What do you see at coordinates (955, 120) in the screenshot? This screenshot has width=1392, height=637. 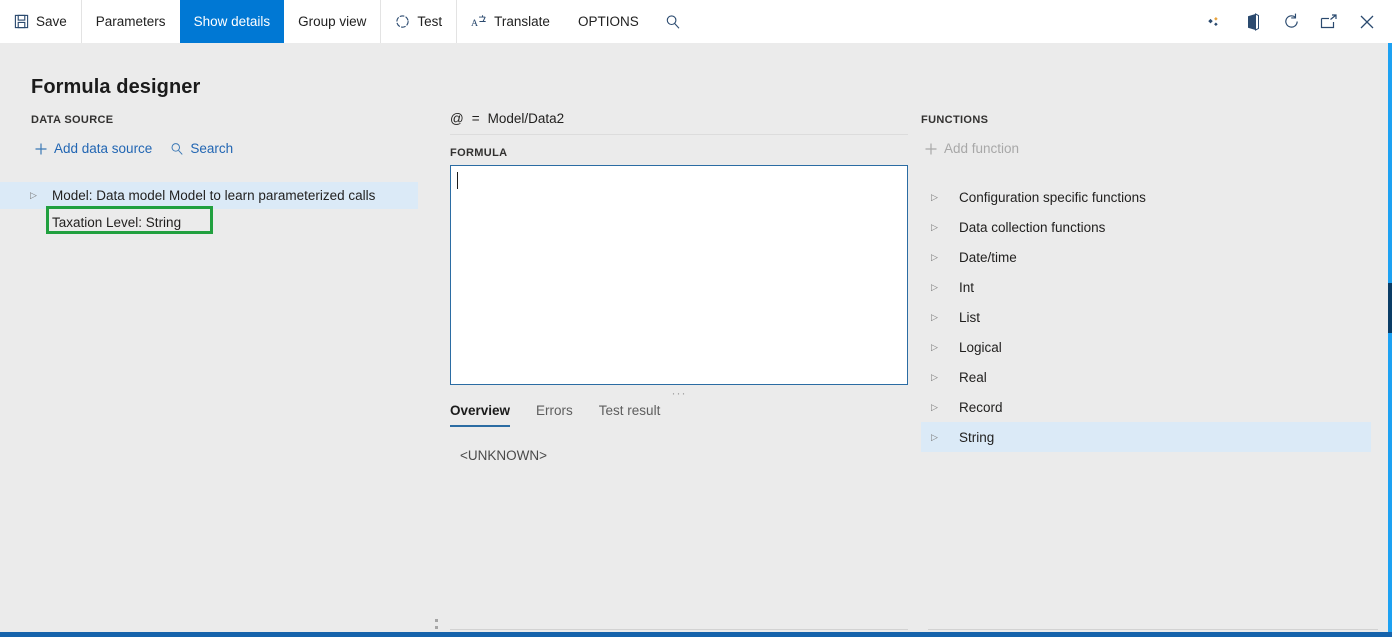 I see `functions-section-label: FUNCTIONS` at bounding box center [955, 120].